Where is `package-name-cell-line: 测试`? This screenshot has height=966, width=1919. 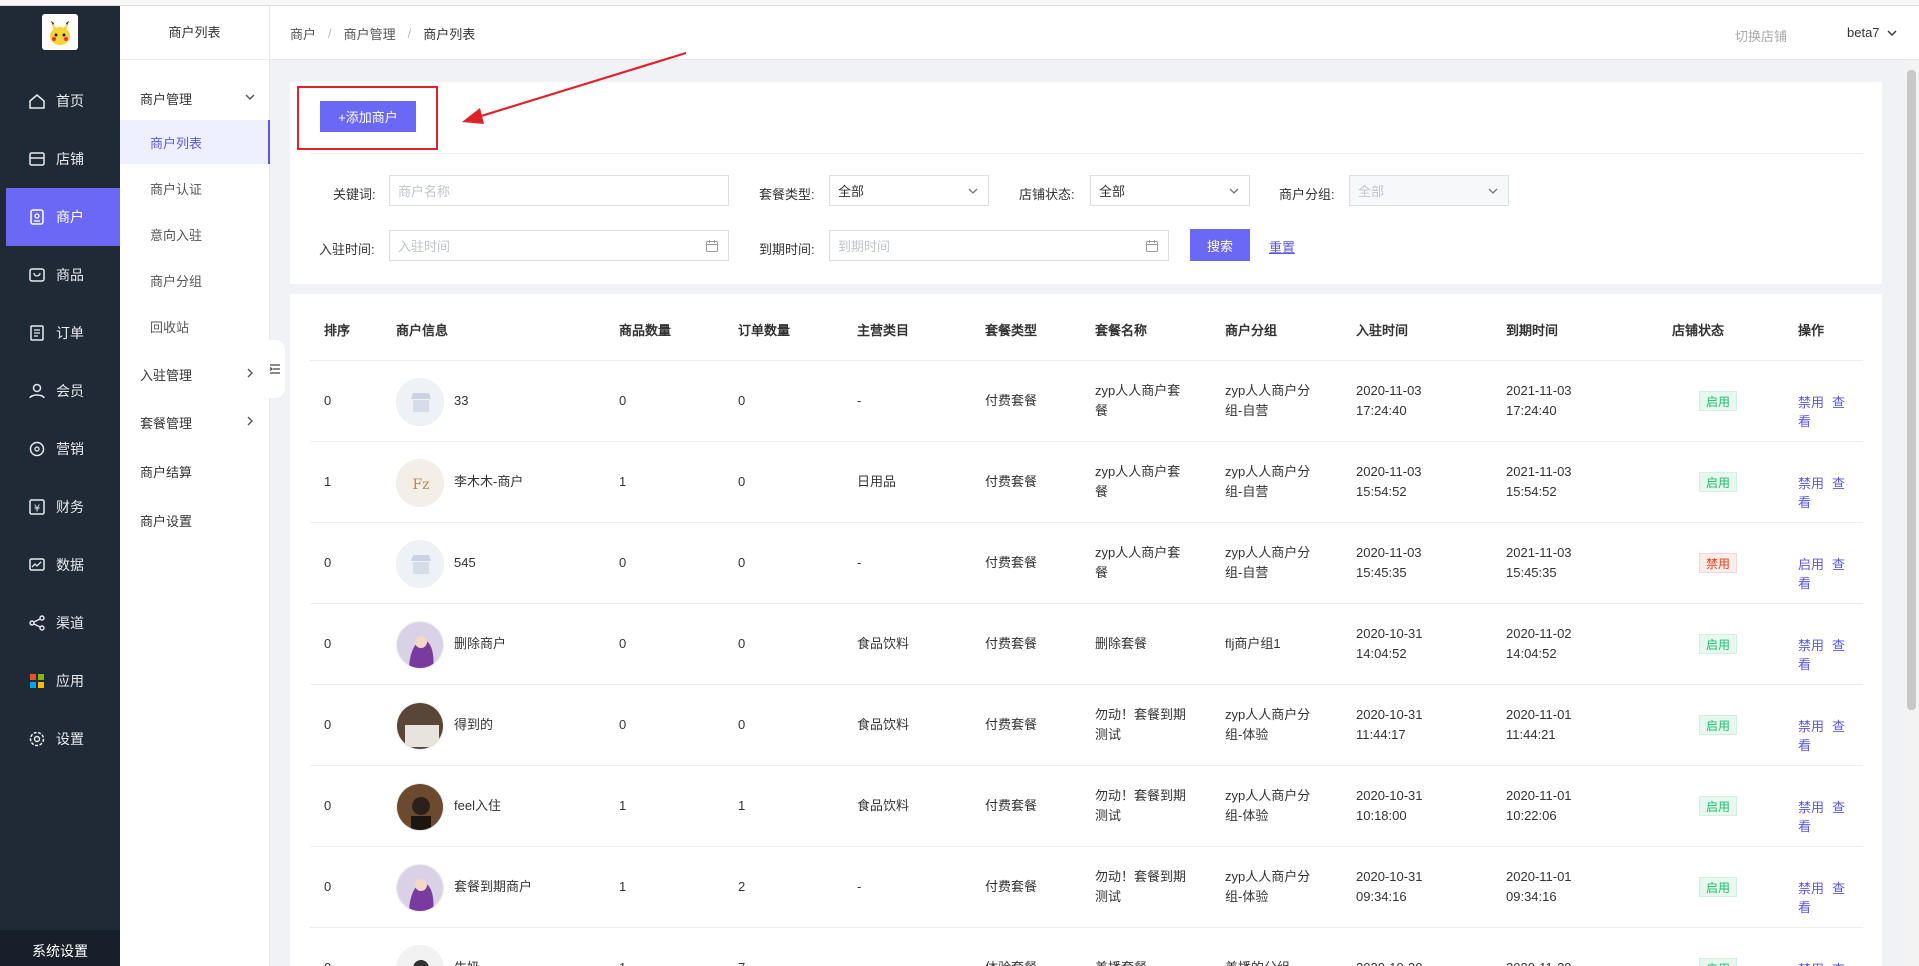 package-name-cell-line: 测试 is located at coordinates (1108, 896).